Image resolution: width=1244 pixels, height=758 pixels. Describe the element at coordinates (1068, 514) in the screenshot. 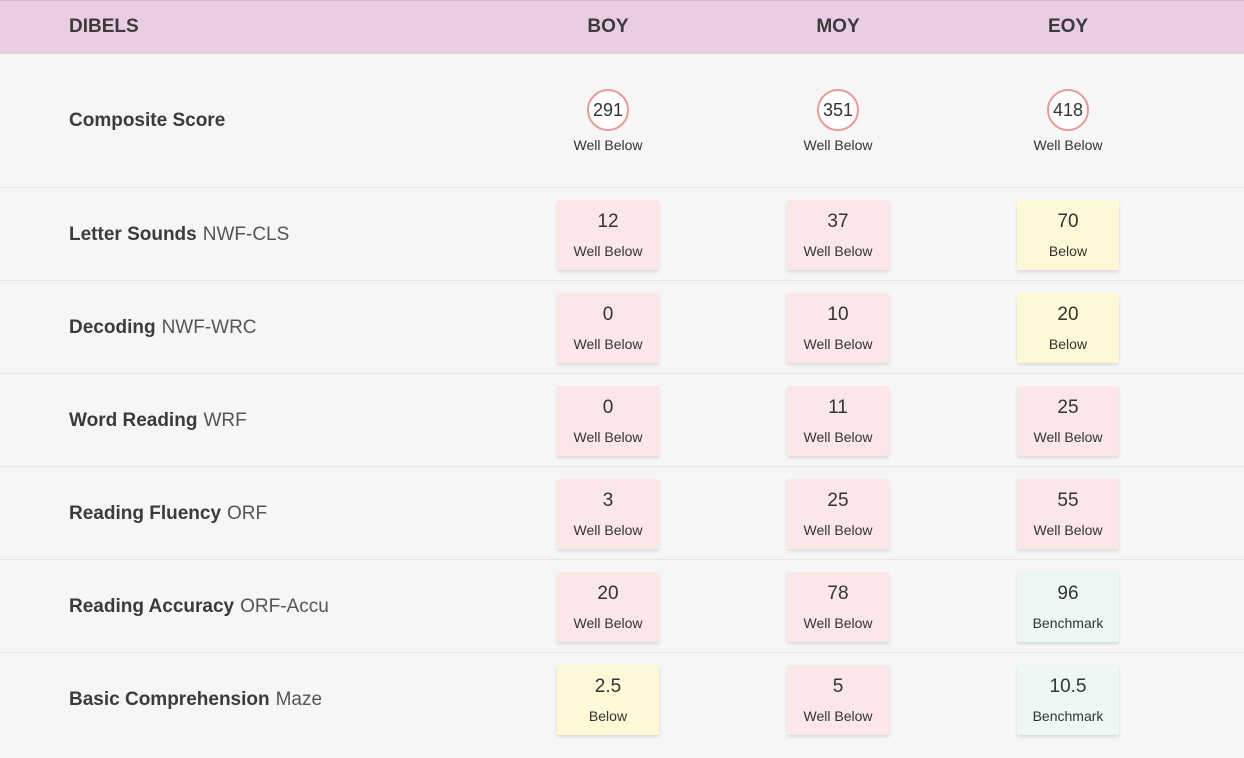

I see `score-card-eoy: 55 Well Below` at that location.